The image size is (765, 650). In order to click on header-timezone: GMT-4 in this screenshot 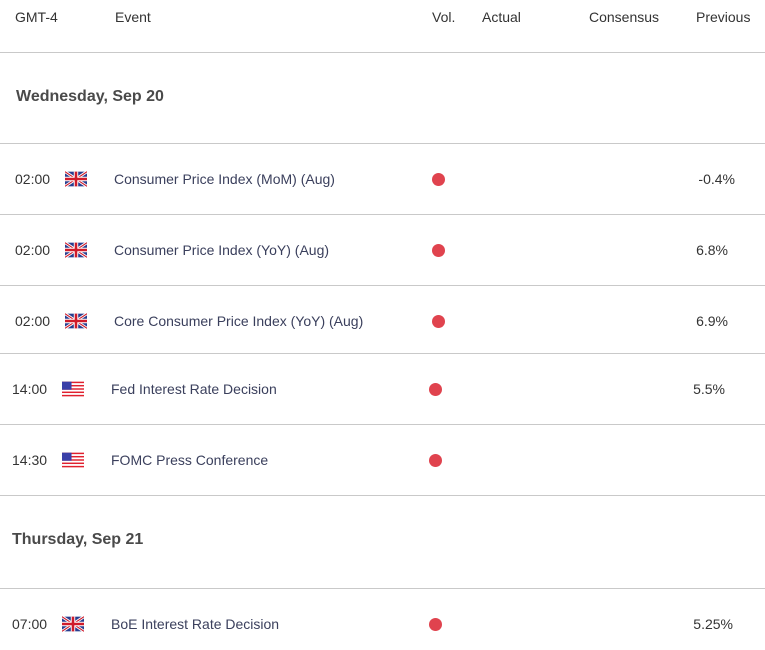, I will do `click(36, 17)`.